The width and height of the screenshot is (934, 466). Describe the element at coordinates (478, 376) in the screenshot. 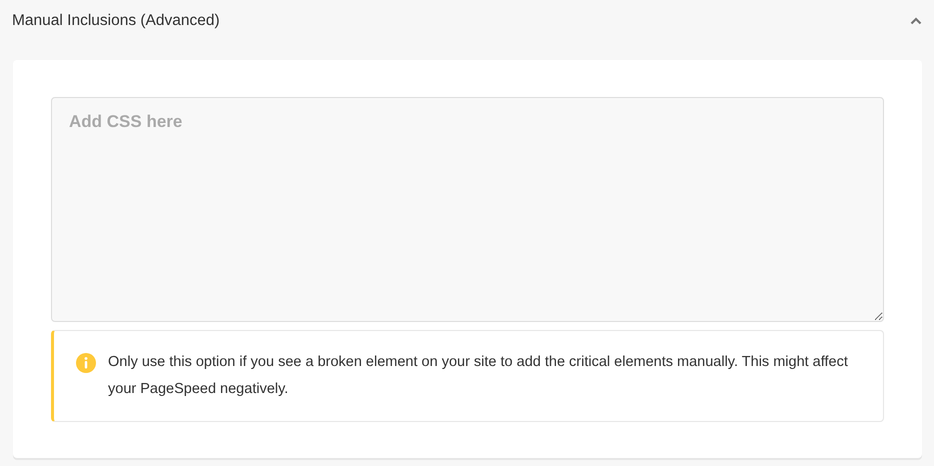

I see `notice-text: Only use this option if you see a broken element on your site to add the critical elements manually. This might affect your PageSpeed negatively.` at that location.